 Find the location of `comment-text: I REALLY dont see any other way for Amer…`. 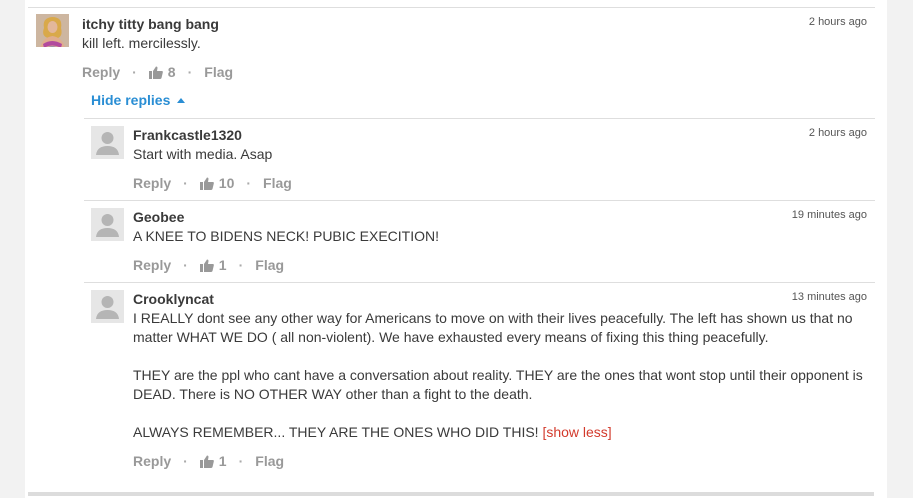

comment-text: I REALLY dont see any other way for Amer… is located at coordinates (493, 327).